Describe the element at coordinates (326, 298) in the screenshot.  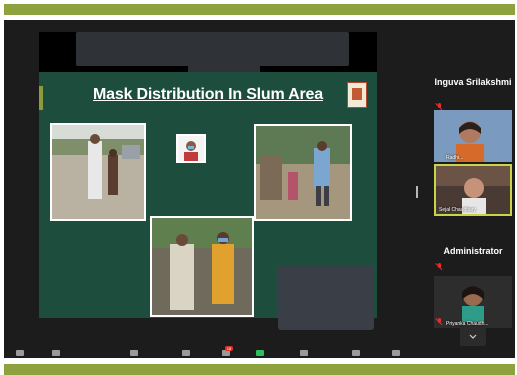
I see `self-video-preview` at that location.